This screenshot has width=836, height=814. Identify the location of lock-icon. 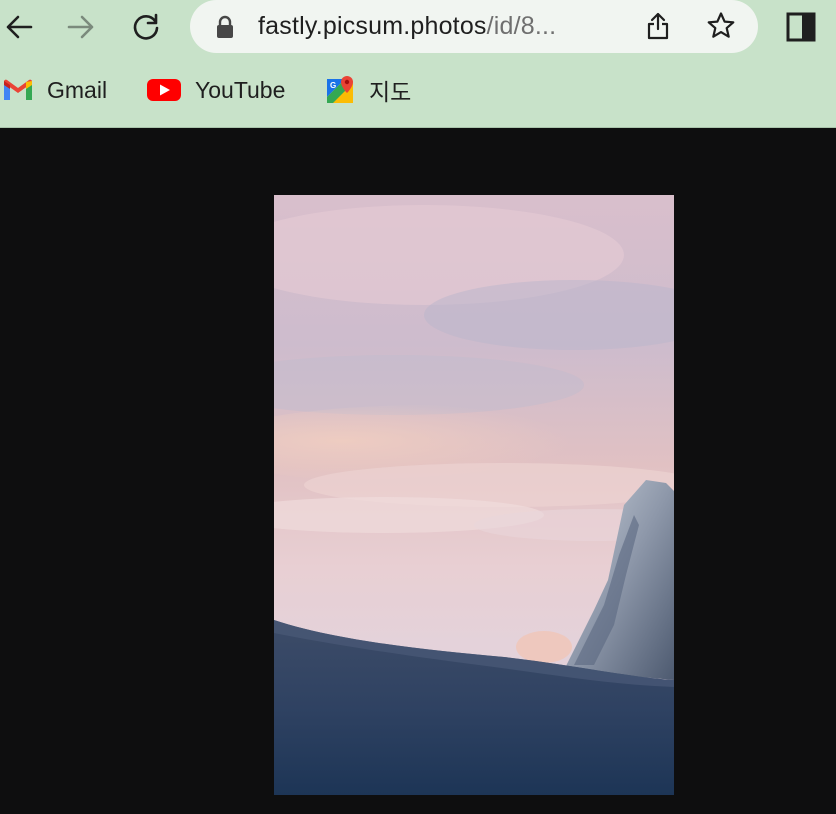
(225, 27).